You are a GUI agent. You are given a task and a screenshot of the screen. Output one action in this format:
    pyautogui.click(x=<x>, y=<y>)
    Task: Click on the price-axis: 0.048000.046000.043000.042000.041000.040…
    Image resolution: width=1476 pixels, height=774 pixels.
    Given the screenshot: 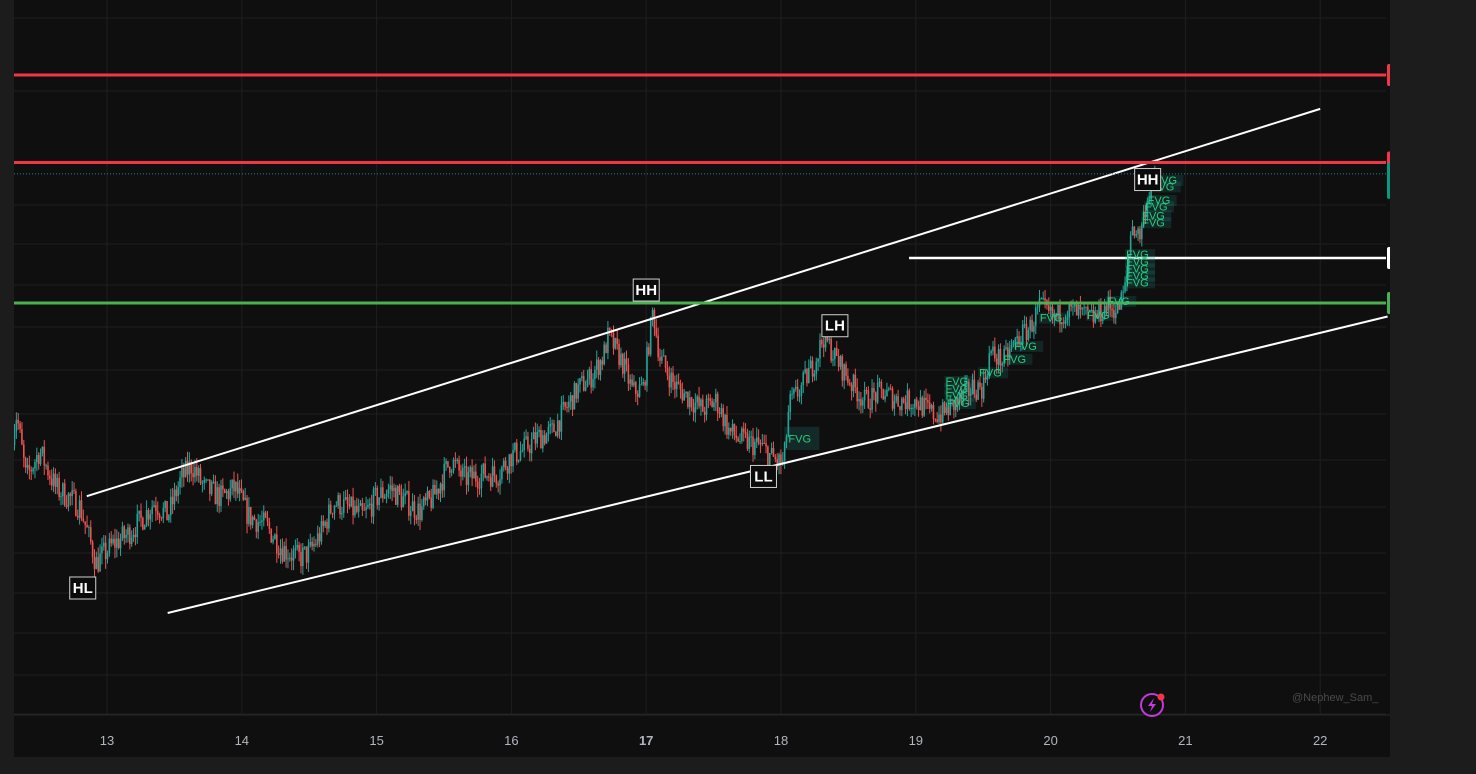 What is the action you would take?
    pyautogui.click(x=1416, y=366)
    